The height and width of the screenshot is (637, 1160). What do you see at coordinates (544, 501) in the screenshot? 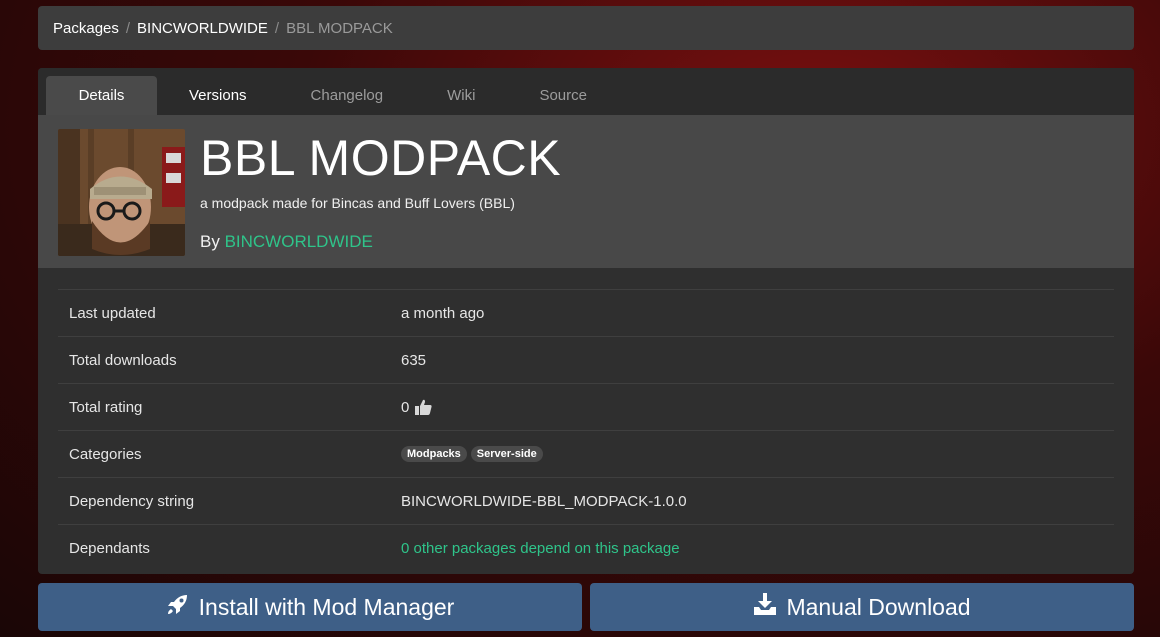
I see `dependency-string-value: BINCWORLDWIDE-BBL_MODPACK-1.0.0` at bounding box center [544, 501].